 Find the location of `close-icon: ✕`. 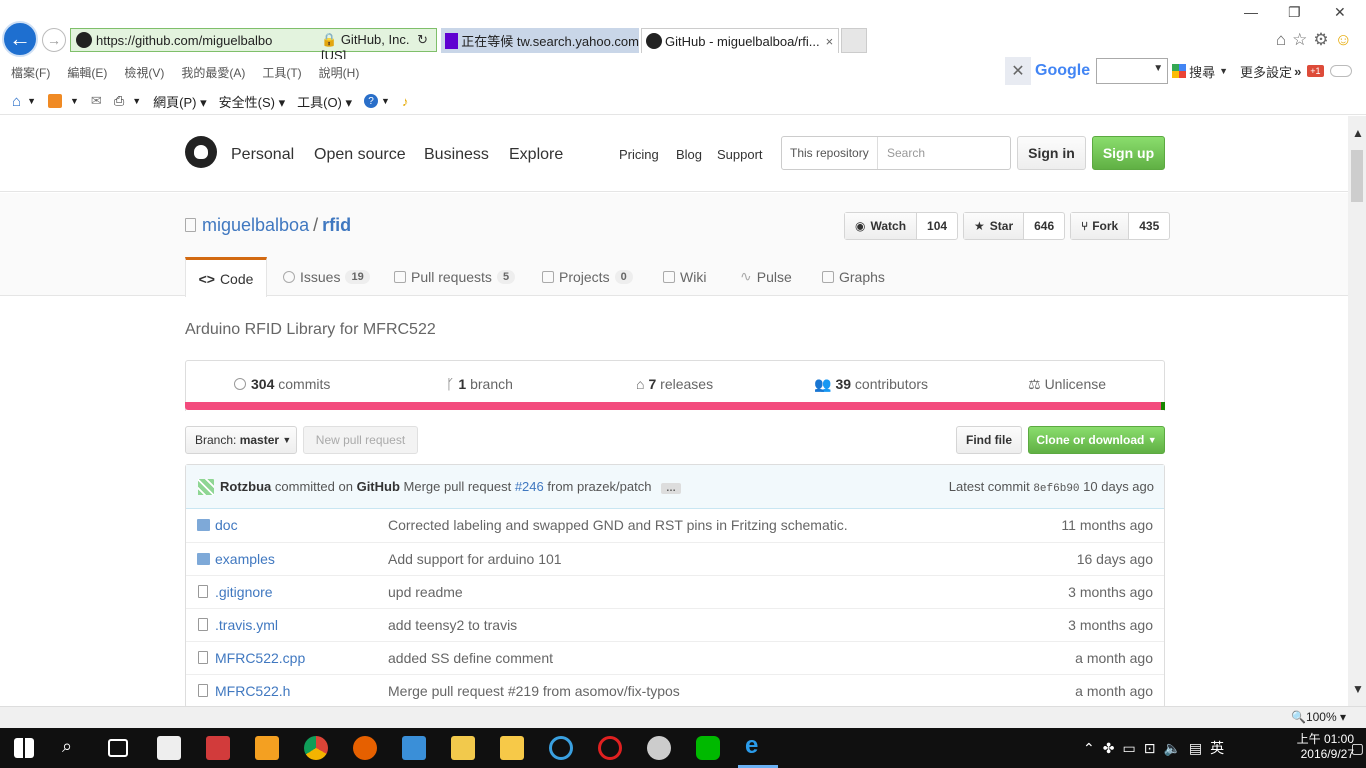

close-icon: ✕ is located at coordinates (1018, 71).